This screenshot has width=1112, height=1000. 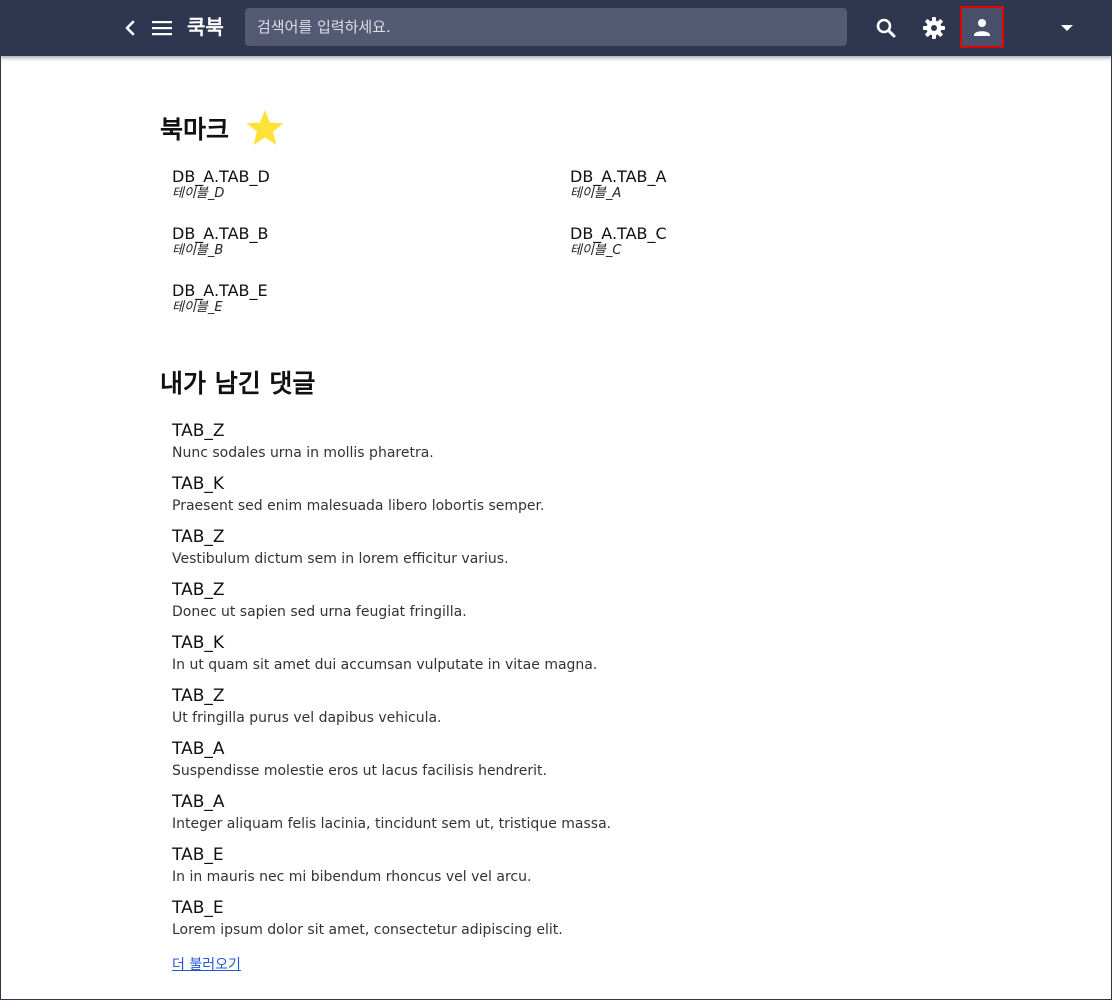 I want to click on bookmark-item: DB_A.TAB_C 테이블_C, so click(x=720, y=247).